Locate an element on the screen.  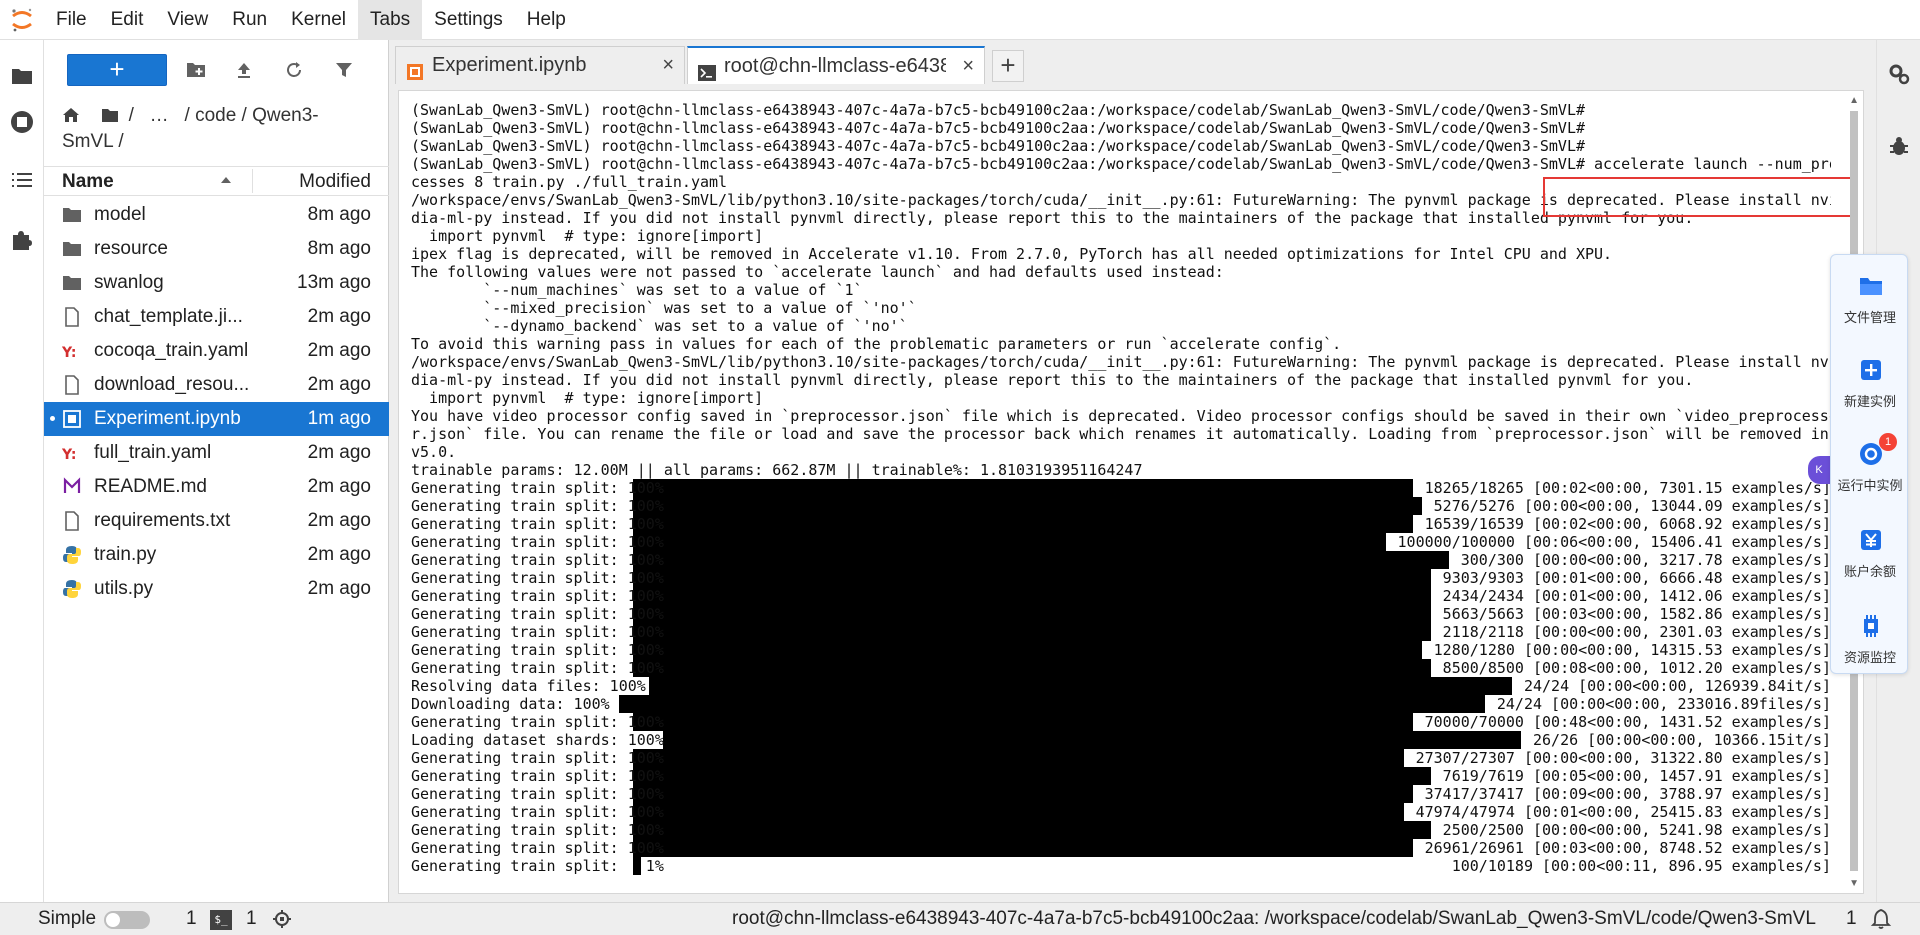
file-row: Y: full_train.yaml 2m ago is located at coordinates (216, 453).